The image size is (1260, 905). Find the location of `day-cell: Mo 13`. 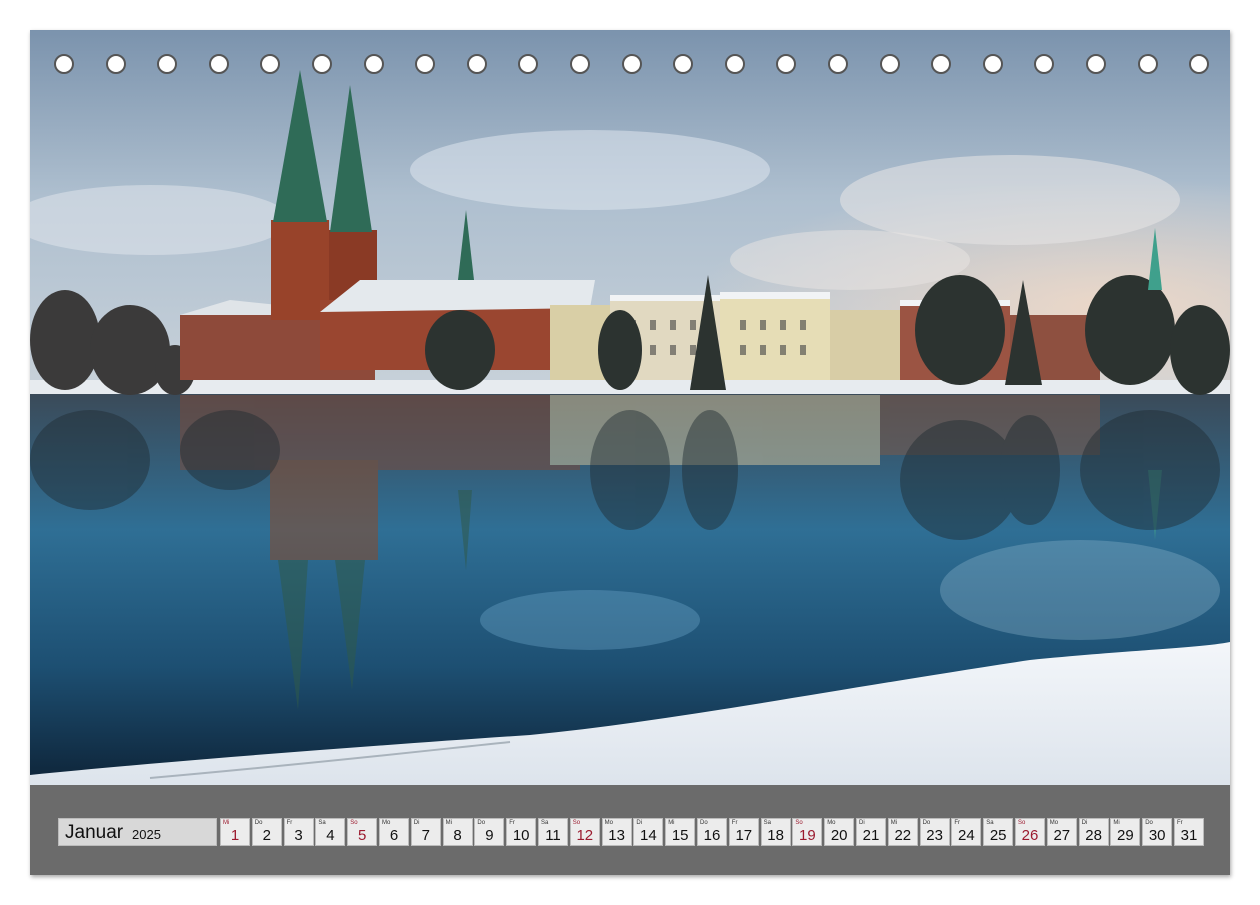

day-cell: Mo 13 is located at coordinates (616, 832).